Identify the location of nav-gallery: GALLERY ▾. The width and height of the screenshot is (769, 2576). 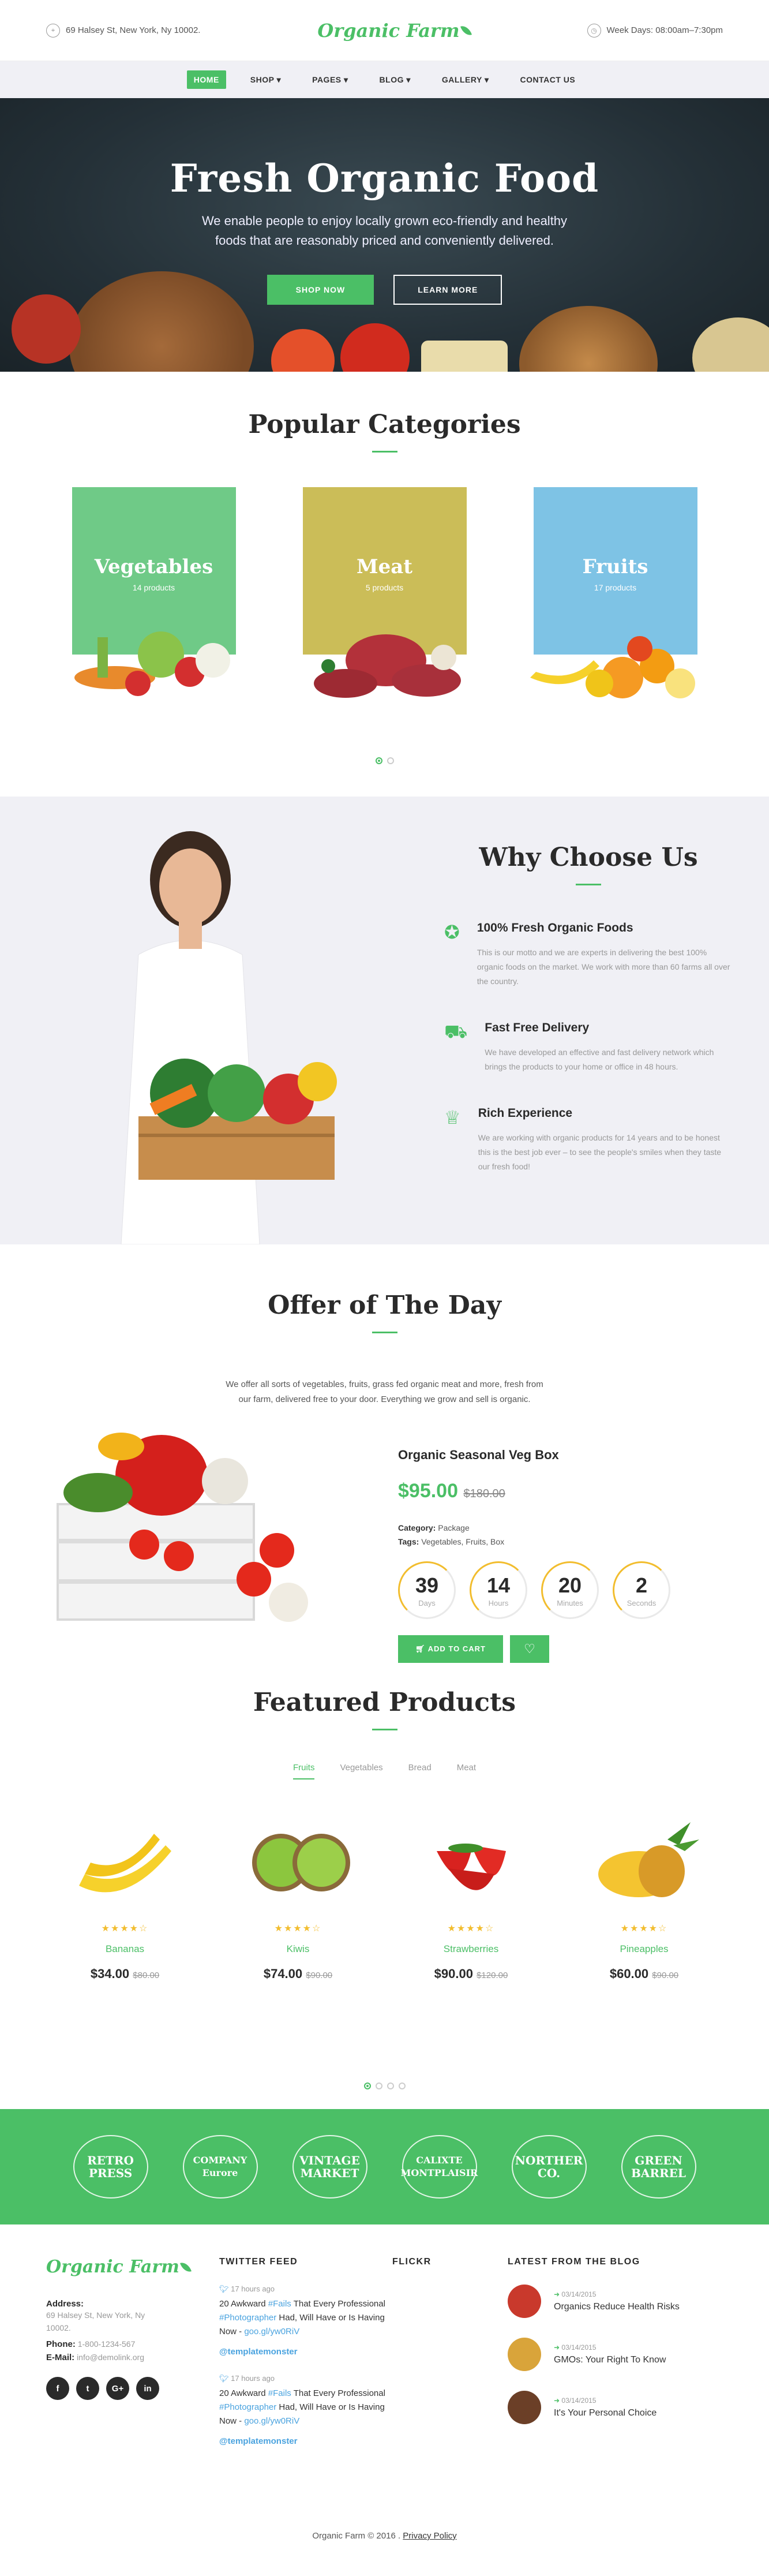
(465, 79).